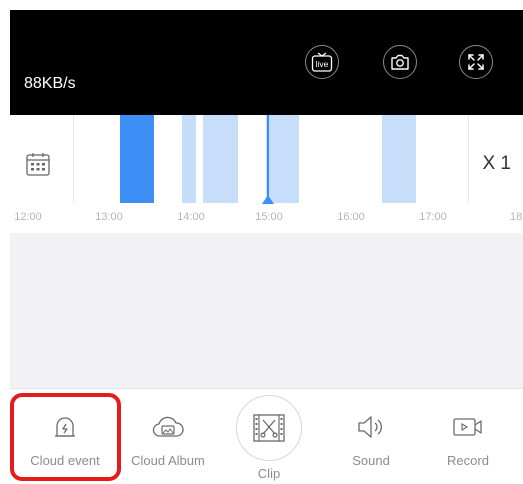 The height and width of the screenshot is (484, 523). Describe the element at coordinates (468, 159) in the screenshot. I see `timeline-right-divider` at that location.